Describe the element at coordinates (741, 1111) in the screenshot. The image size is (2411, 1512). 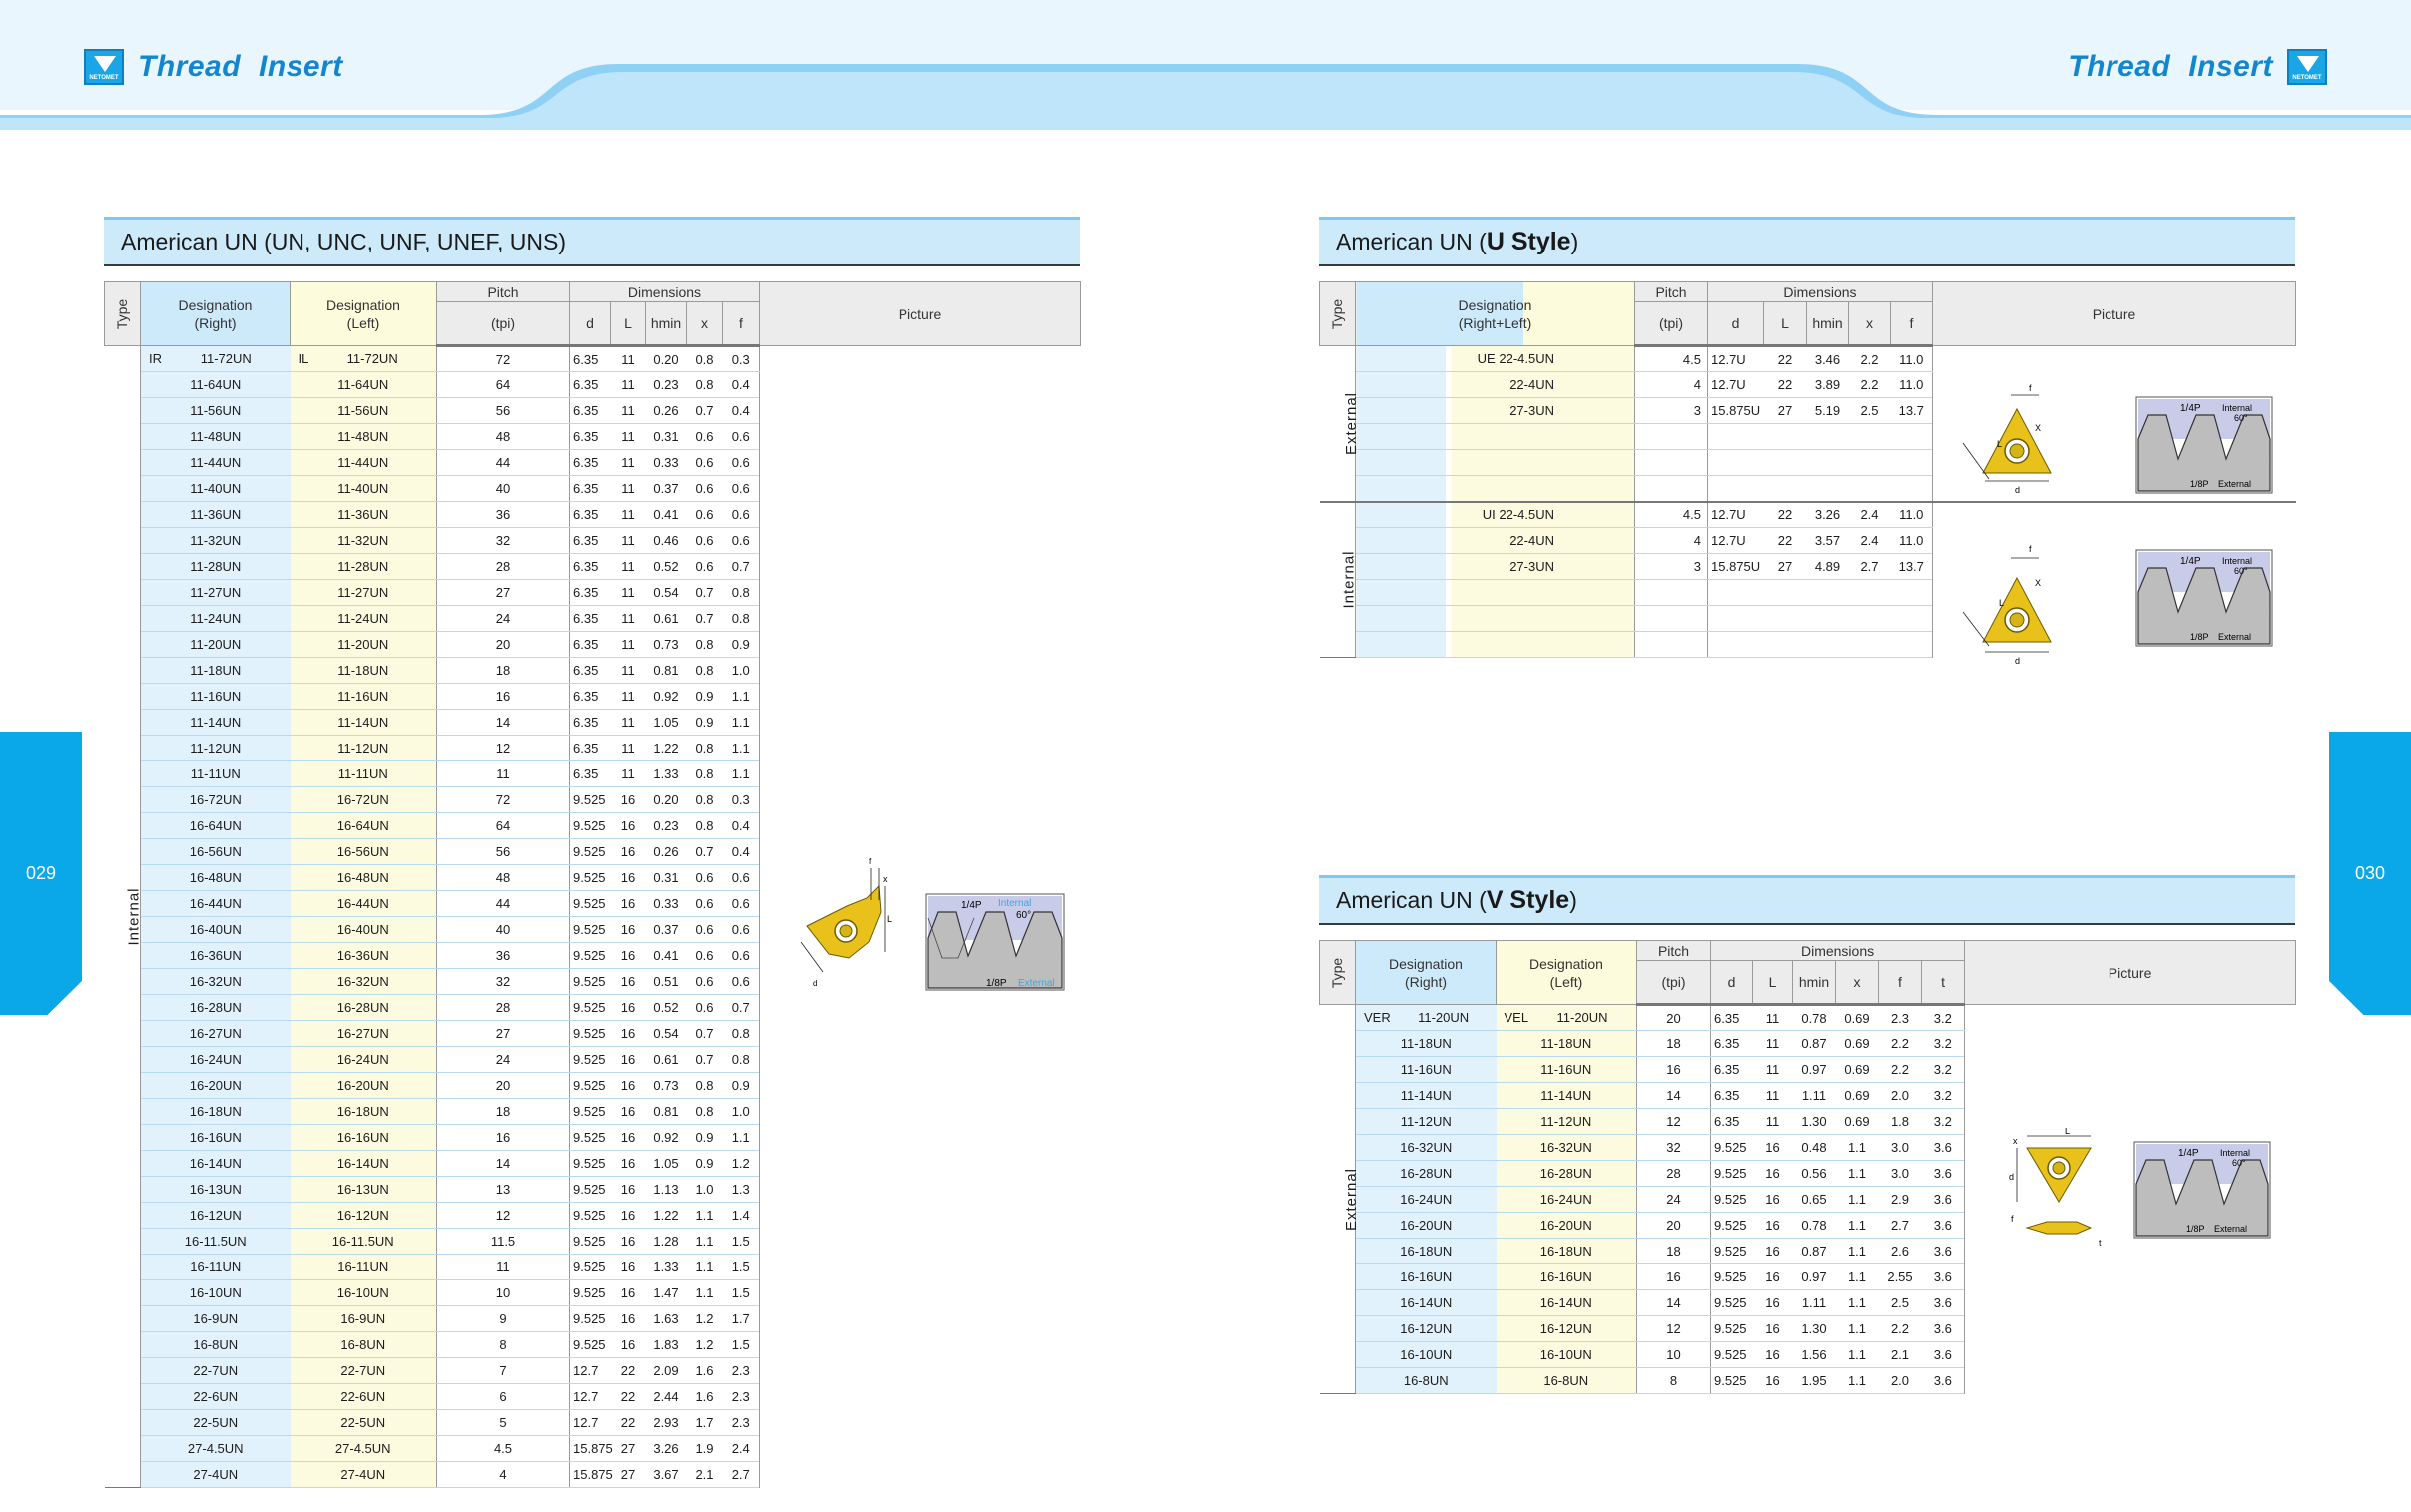
I see `f-cell: 1.0` at that location.